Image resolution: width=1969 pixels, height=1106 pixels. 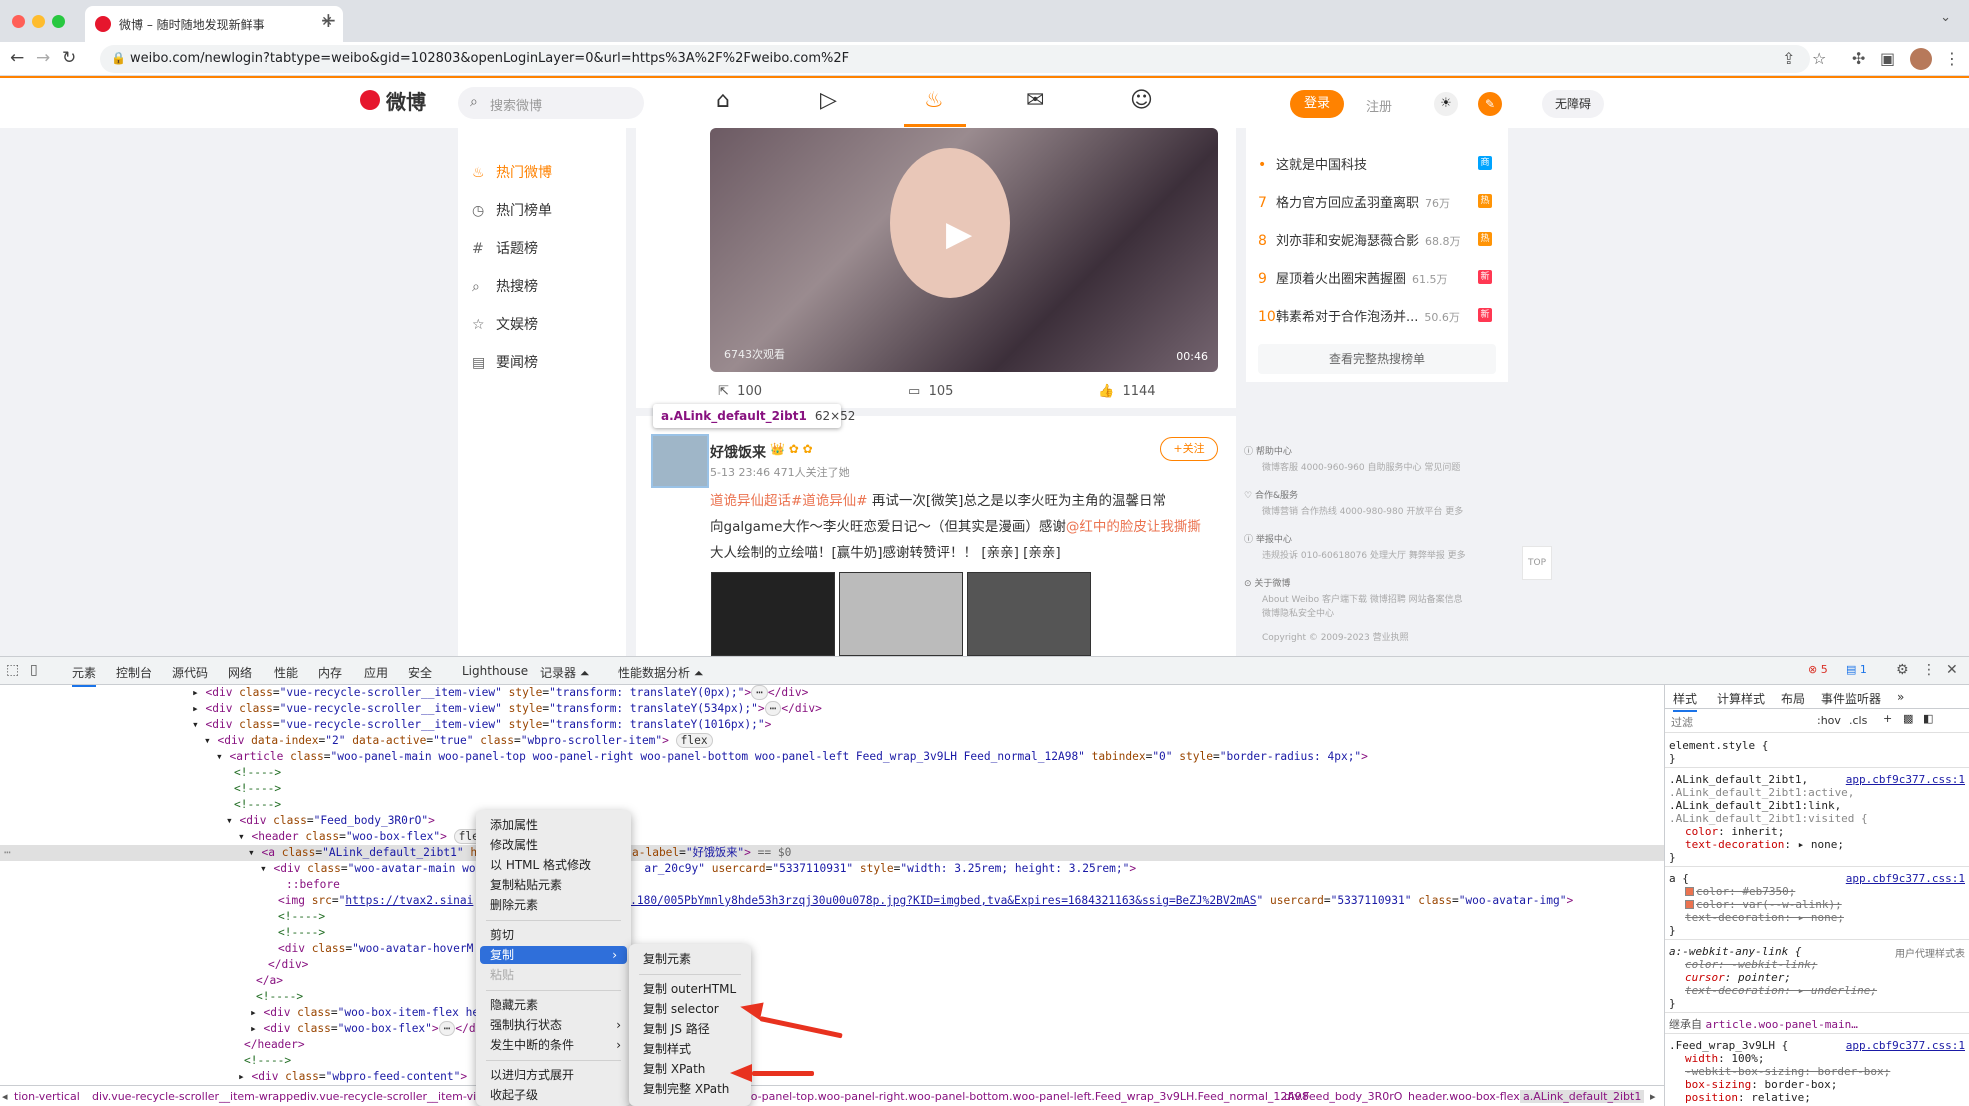 I want to click on left-nav-item-news: ▤ 要闻榜, so click(x=505, y=362).